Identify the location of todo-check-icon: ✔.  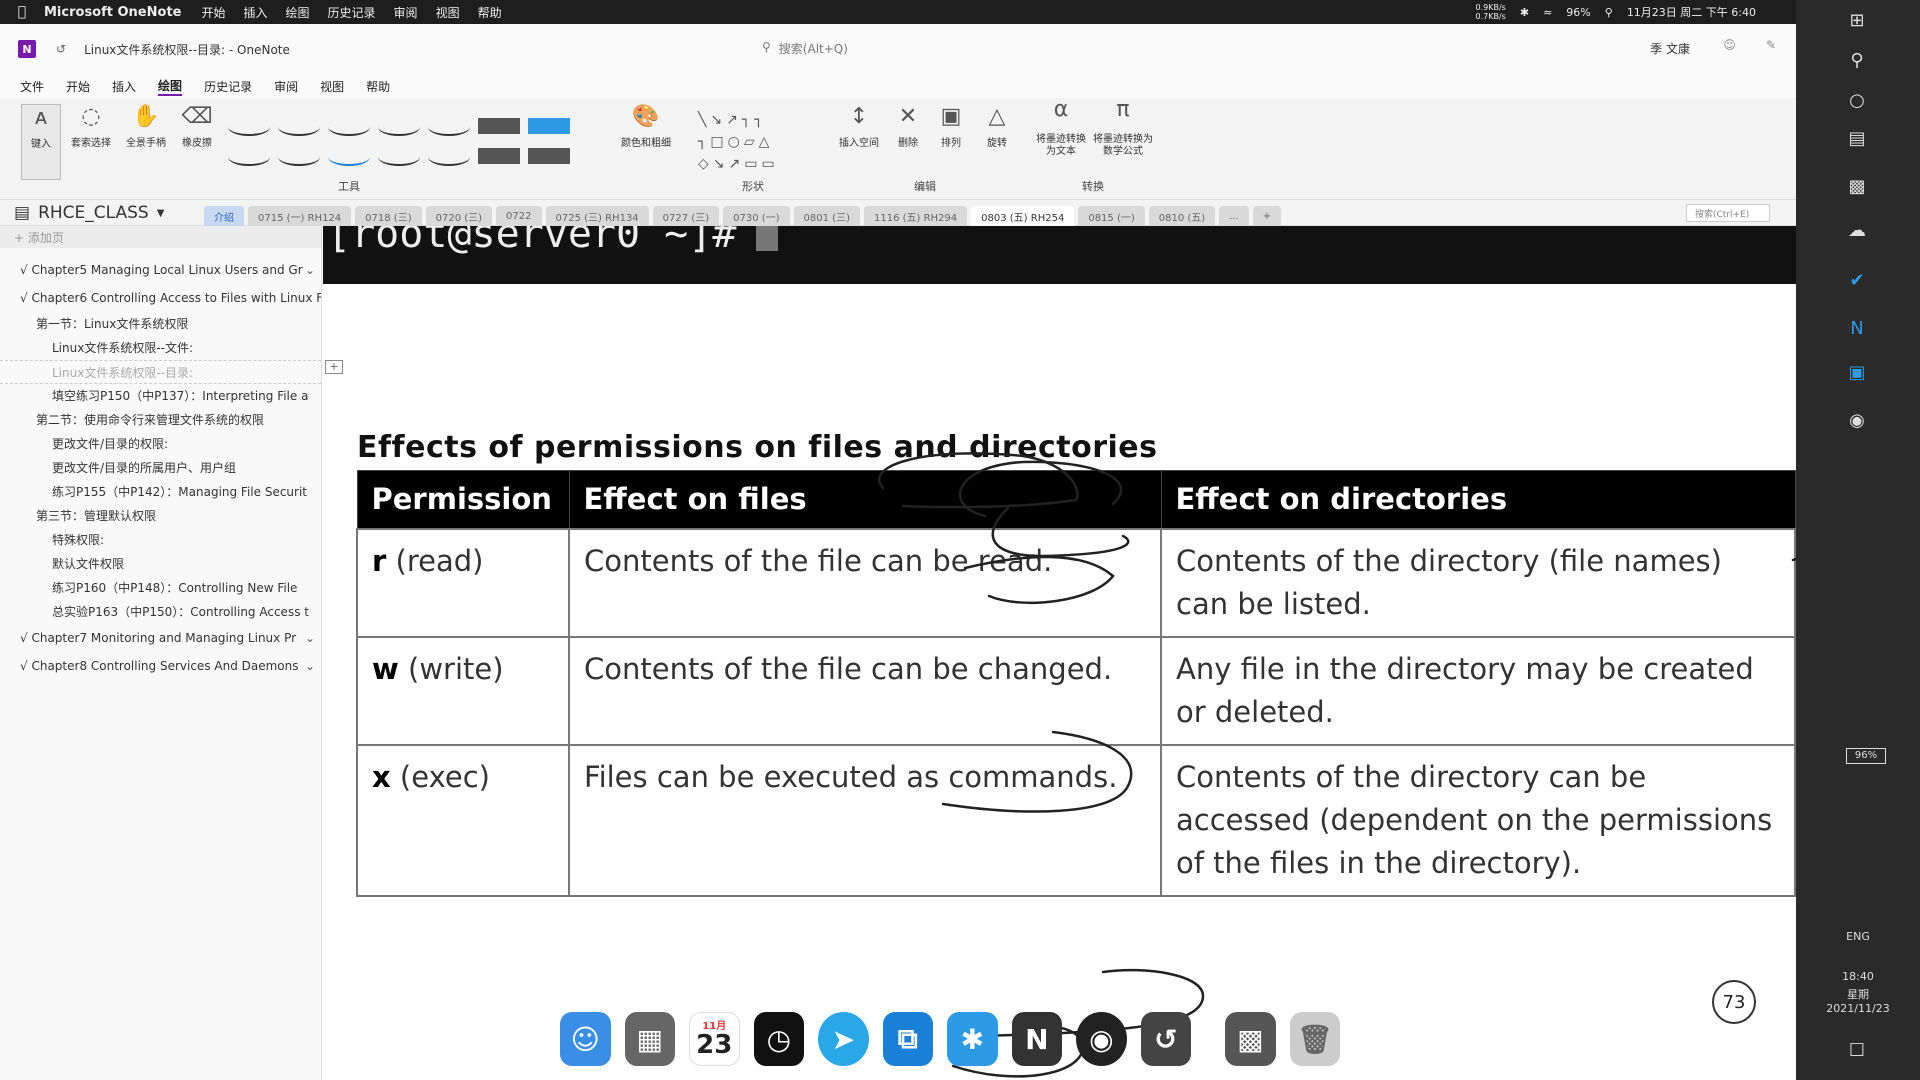
(1857, 283).